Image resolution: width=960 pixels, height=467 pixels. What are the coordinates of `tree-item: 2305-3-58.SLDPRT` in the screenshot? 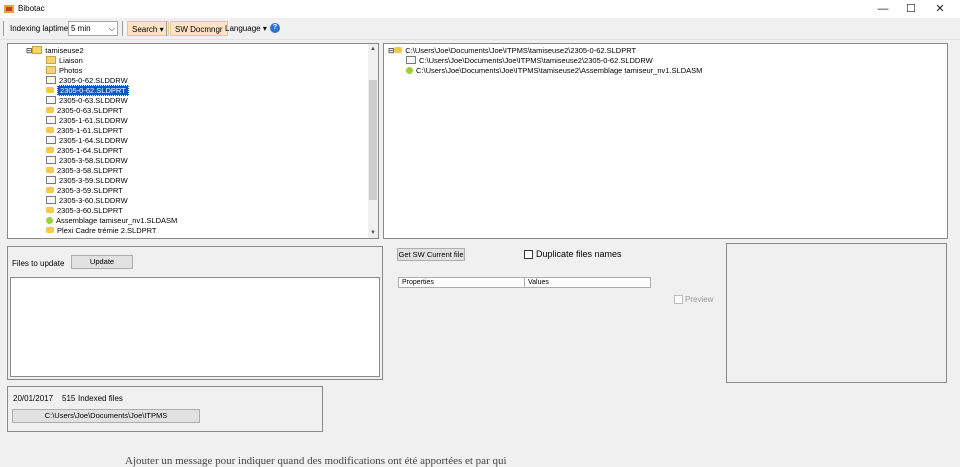 It's located at (84, 171).